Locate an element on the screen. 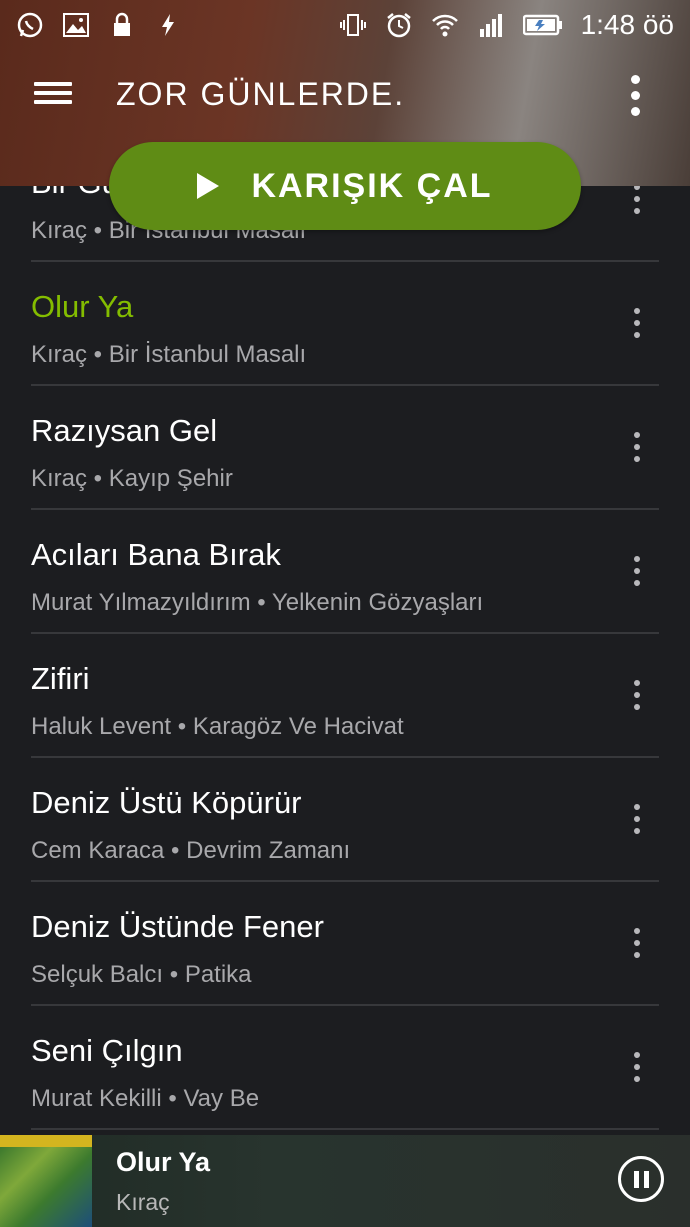 Image resolution: width=690 pixels, height=1227 pixels. signal-icon is located at coordinates (491, 25).